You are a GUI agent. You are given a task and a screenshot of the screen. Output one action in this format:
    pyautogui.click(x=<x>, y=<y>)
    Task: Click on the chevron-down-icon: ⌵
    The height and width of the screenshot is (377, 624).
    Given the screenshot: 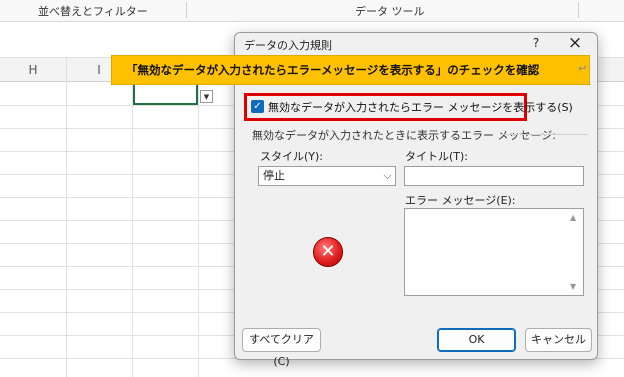 What is the action you would take?
    pyautogui.click(x=387, y=176)
    